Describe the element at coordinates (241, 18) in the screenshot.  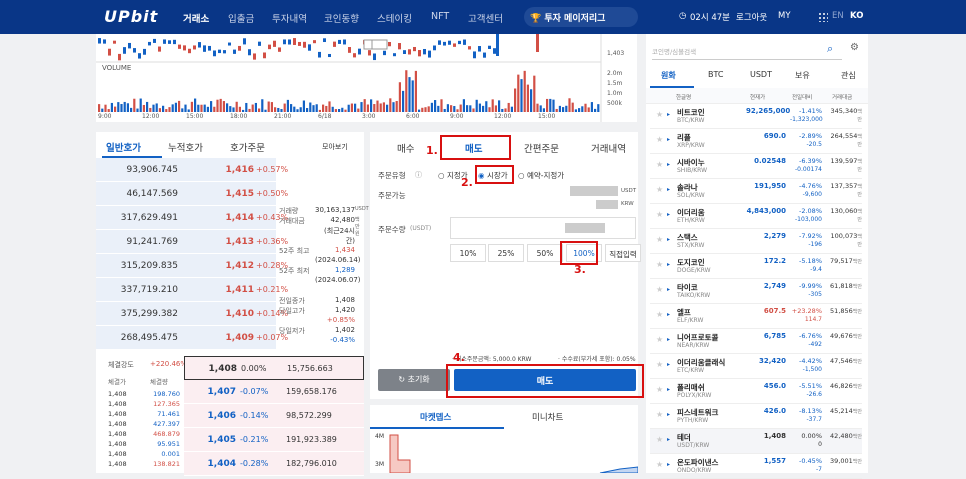
I see `nav-deposit: 입출금` at that location.